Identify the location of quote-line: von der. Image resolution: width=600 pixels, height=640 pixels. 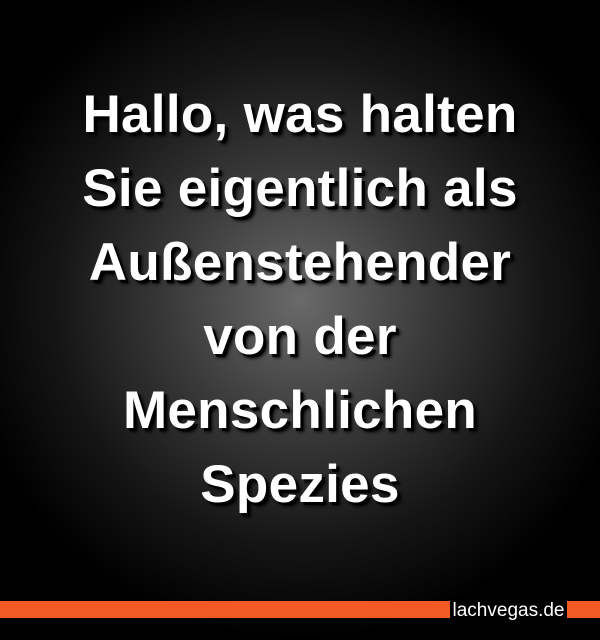
(300, 336).